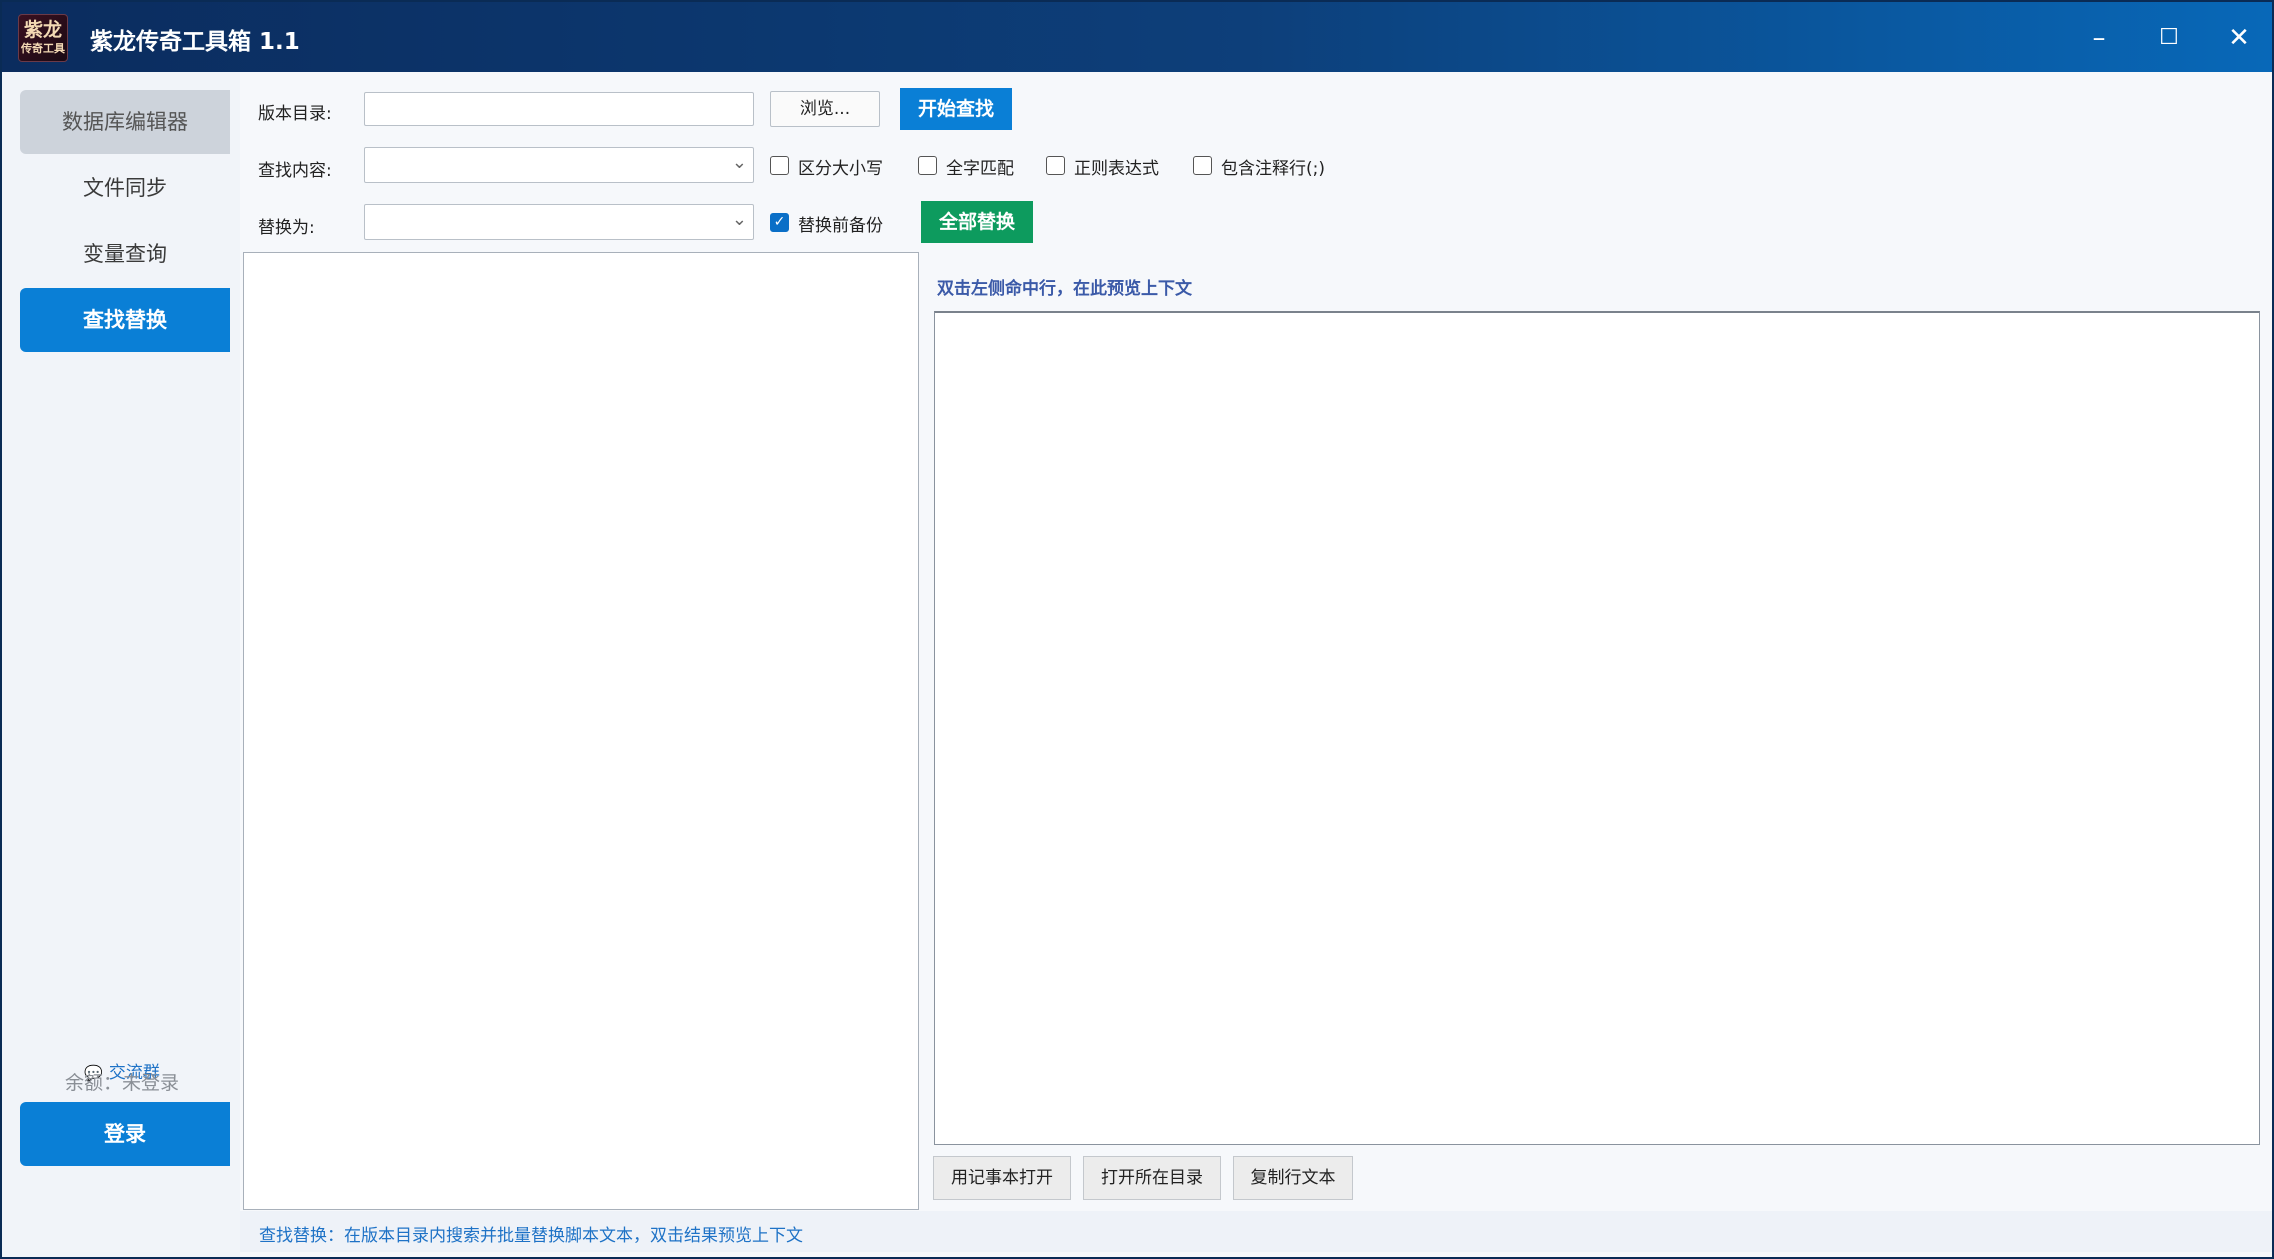  I want to click on copy-line-text-button: 复制行文本, so click(1293, 1178).